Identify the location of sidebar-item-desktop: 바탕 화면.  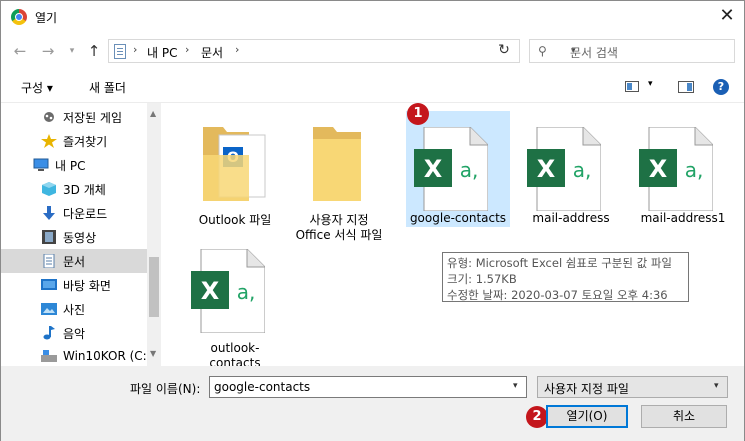
(74, 285).